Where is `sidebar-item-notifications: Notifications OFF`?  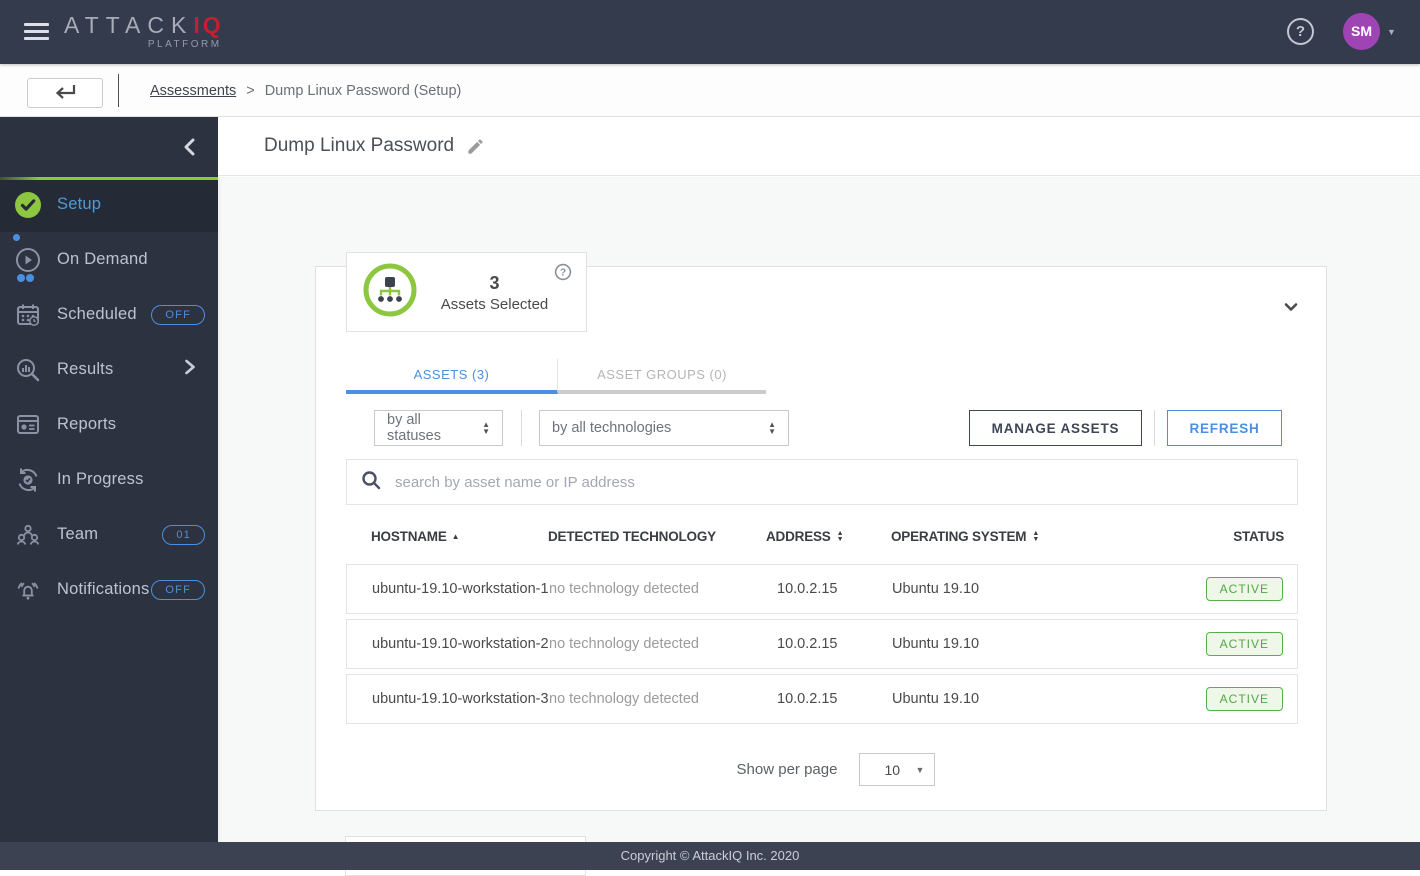
sidebar-item-notifications: Notifications OFF is located at coordinates (109, 589).